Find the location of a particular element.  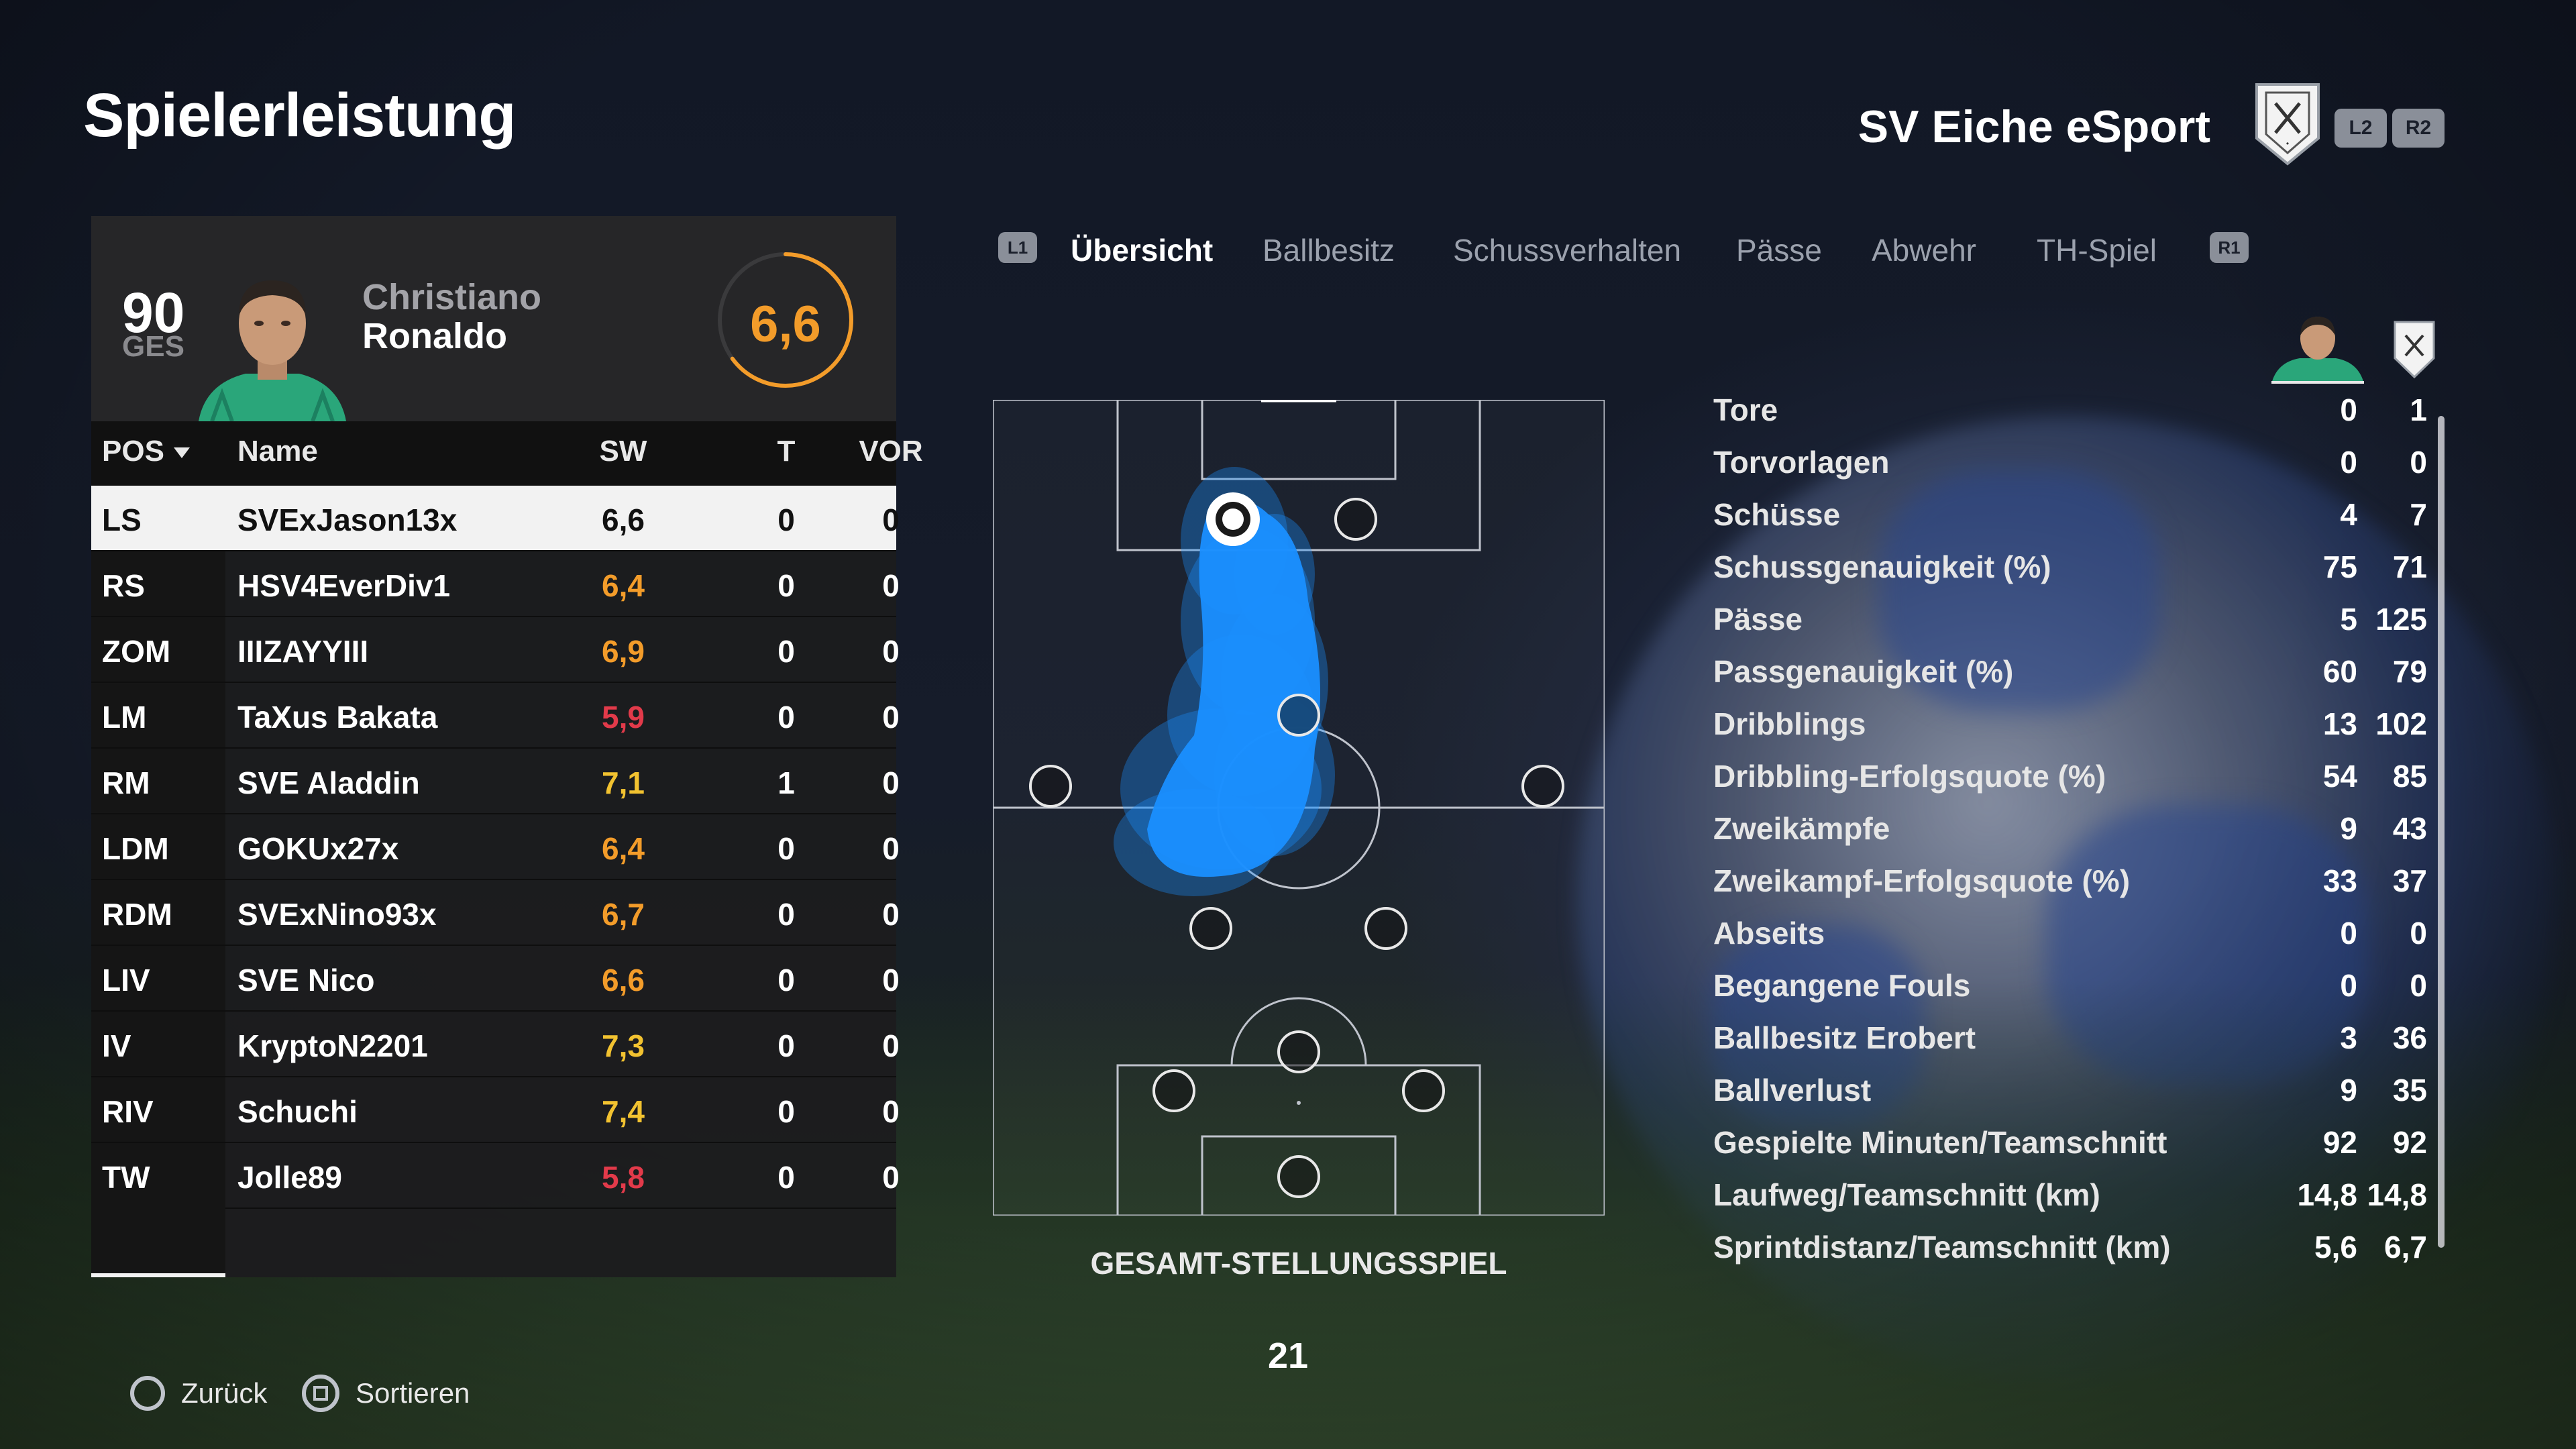

stat-label: Zweikämpfe is located at coordinates (1801, 828).